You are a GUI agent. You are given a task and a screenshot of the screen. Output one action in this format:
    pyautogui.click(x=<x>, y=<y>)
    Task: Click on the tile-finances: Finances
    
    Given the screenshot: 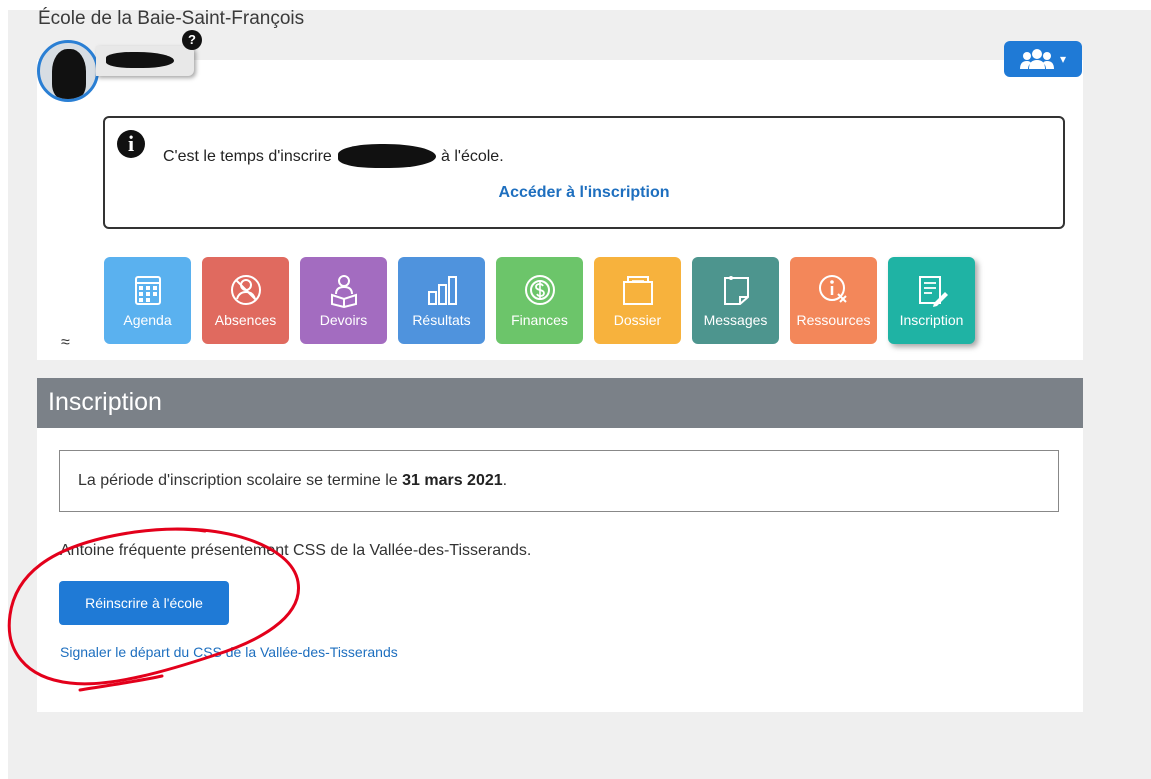 What is the action you would take?
    pyautogui.click(x=539, y=300)
    